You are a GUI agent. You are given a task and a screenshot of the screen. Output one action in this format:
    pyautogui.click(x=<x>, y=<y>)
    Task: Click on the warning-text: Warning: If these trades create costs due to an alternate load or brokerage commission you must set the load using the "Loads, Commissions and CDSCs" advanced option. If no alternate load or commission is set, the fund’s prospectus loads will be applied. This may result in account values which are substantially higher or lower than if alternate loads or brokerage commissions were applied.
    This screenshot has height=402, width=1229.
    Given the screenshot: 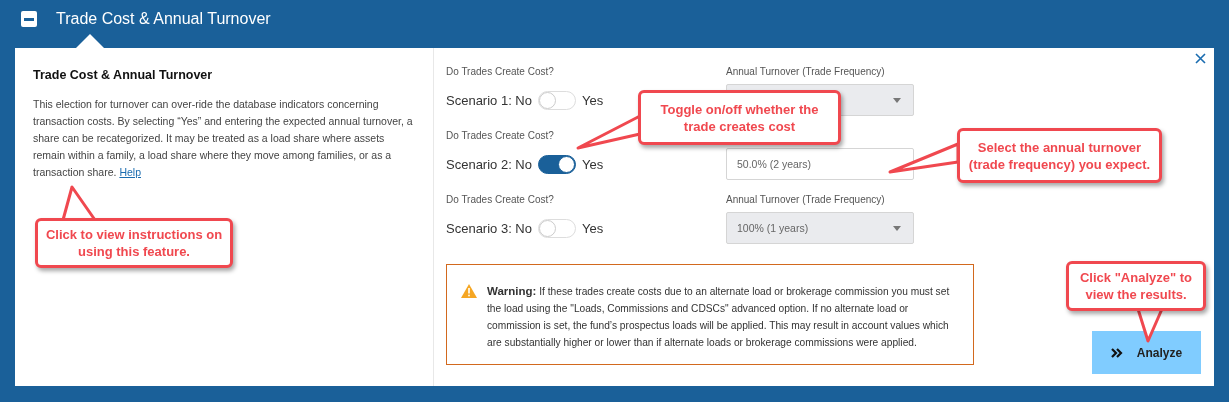 What is the action you would take?
    pyautogui.click(x=719, y=317)
    